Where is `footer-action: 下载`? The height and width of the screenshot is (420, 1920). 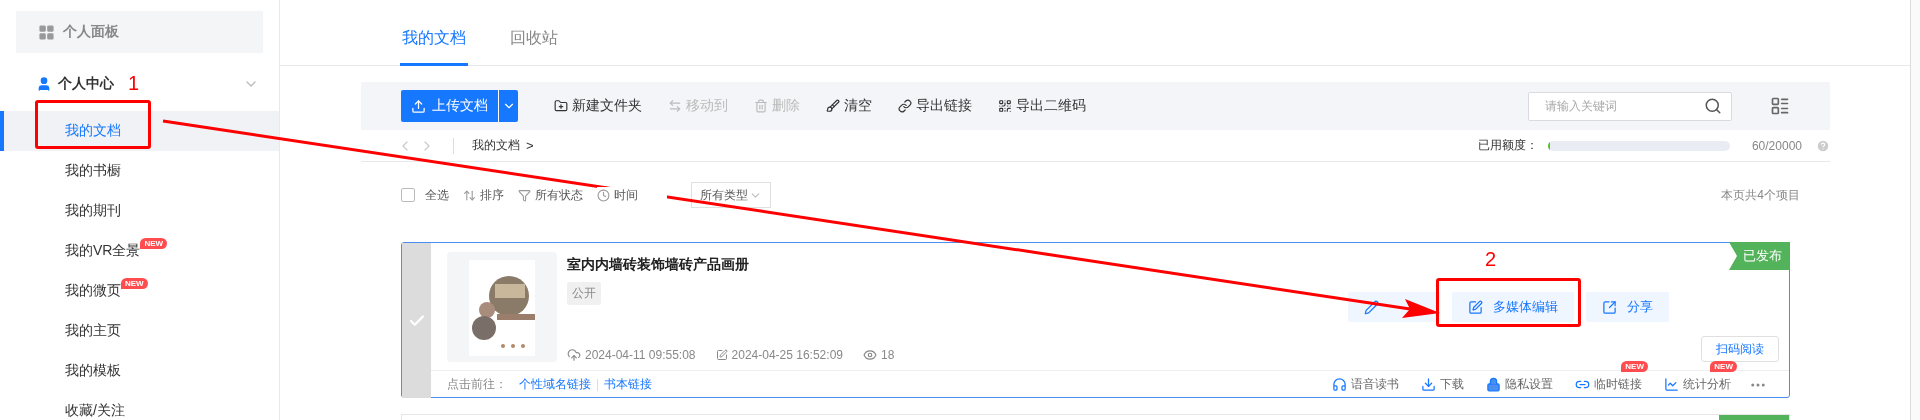 footer-action: 下载 is located at coordinates (1442, 384).